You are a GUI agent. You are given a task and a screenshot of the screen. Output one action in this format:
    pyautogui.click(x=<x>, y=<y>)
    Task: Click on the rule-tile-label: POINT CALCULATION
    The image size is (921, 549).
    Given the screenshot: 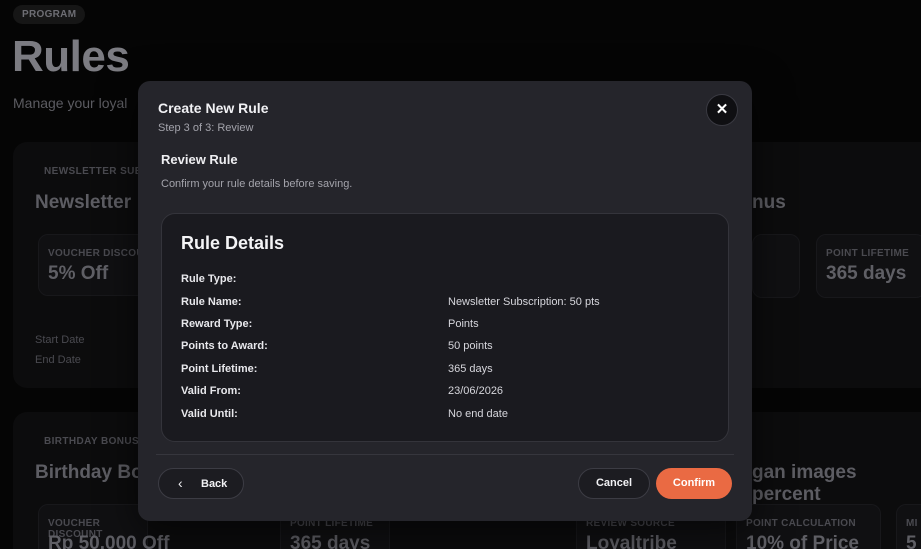 What is the action you would take?
    pyautogui.click(x=801, y=523)
    